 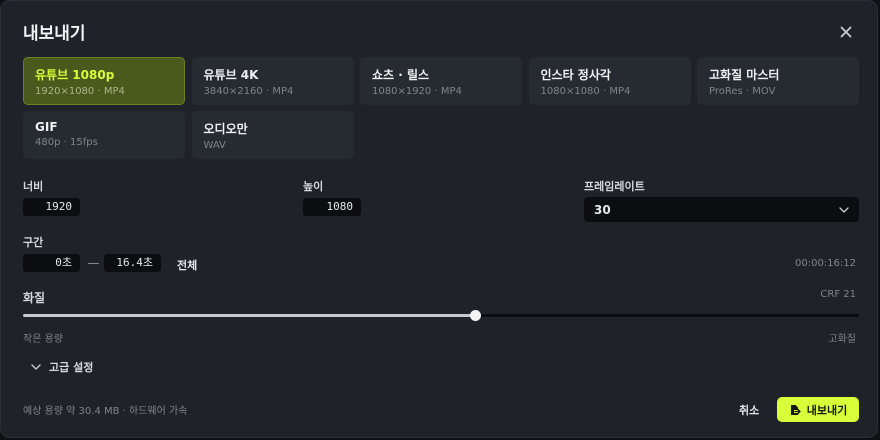 I want to click on preset-youtube-1080p: 유튜브 1080p 1920×1080 · MP4, so click(x=104, y=81).